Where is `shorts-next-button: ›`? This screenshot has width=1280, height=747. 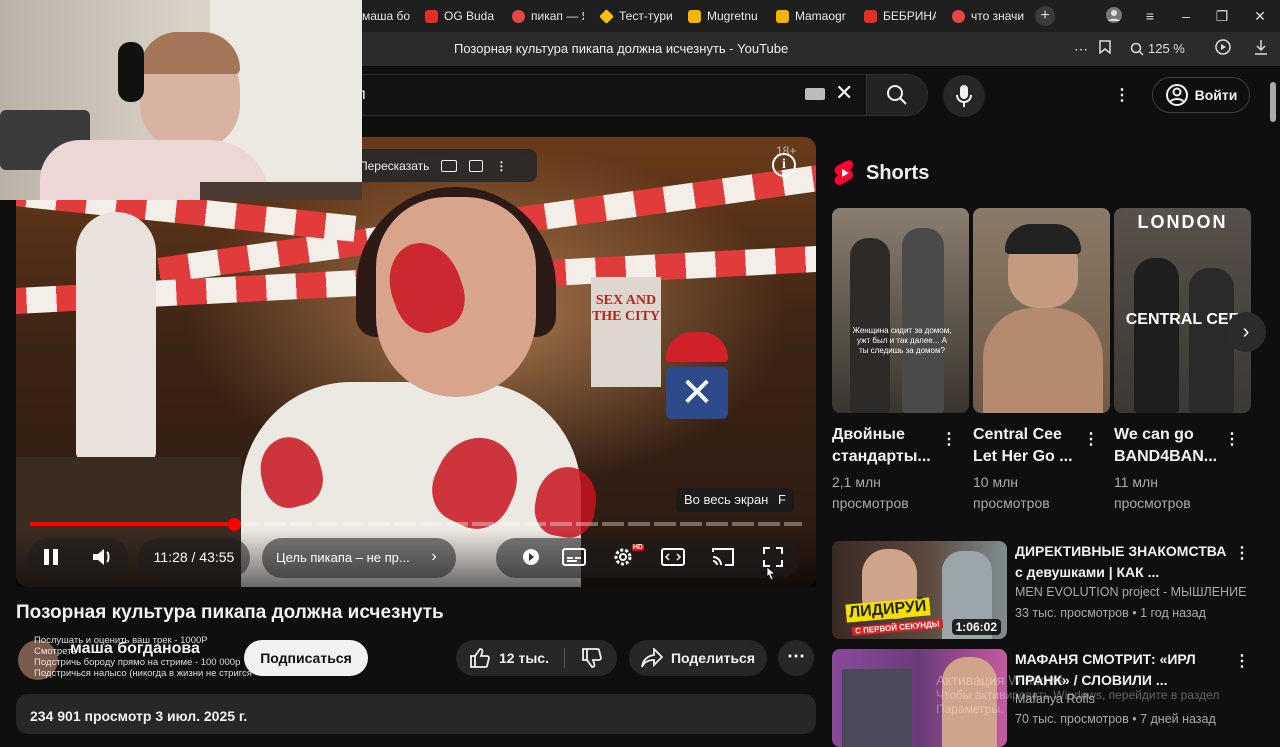 shorts-next-button: › is located at coordinates (1246, 332).